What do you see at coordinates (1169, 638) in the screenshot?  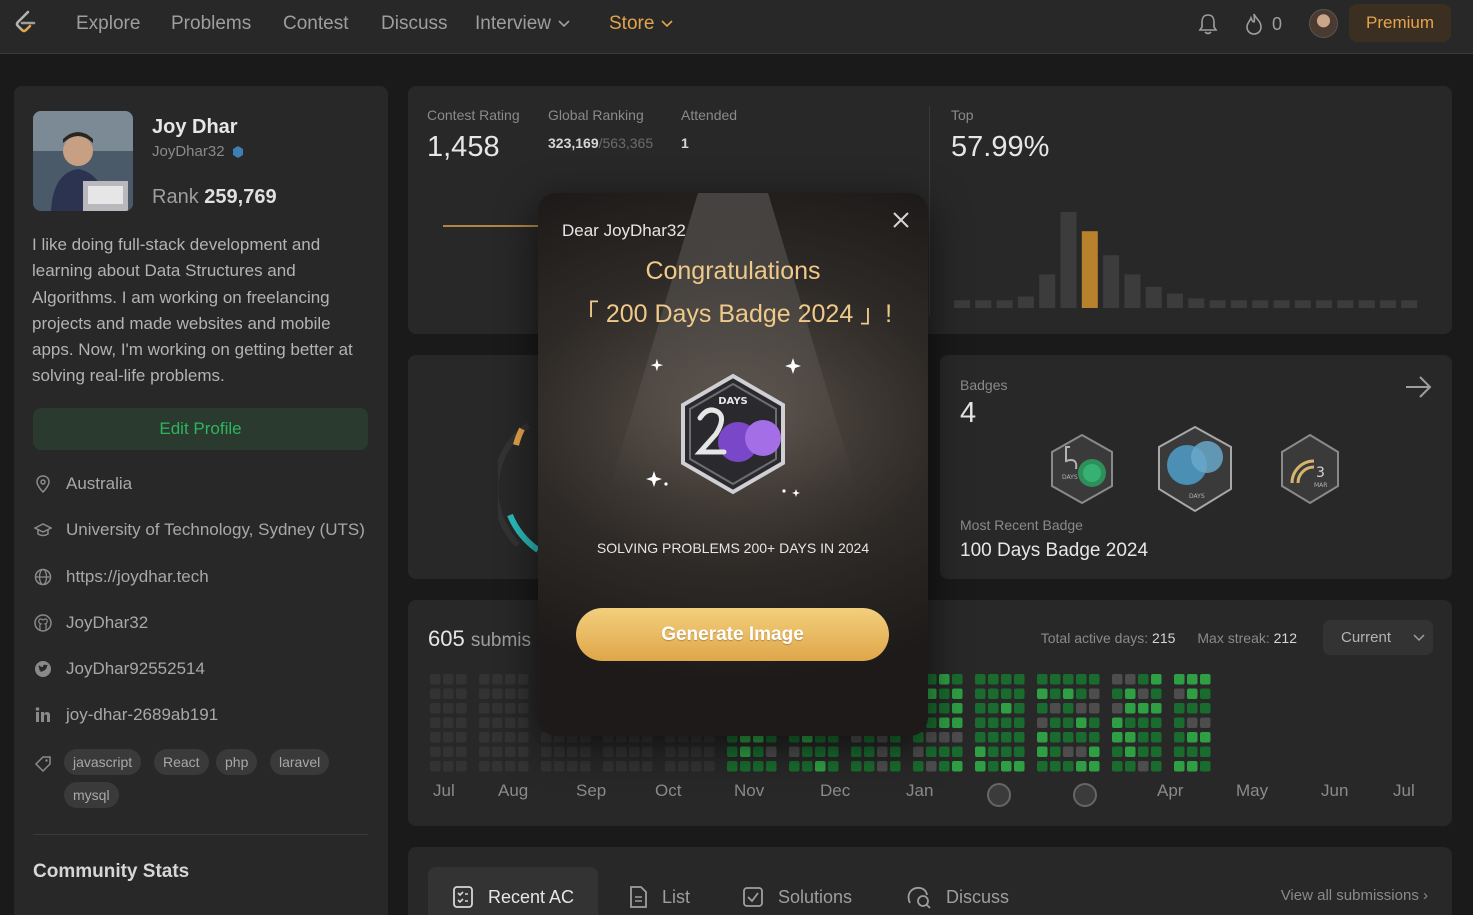 I see `calendar-stats: Total active days: 215 Max streak: 212` at bounding box center [1169, 638].